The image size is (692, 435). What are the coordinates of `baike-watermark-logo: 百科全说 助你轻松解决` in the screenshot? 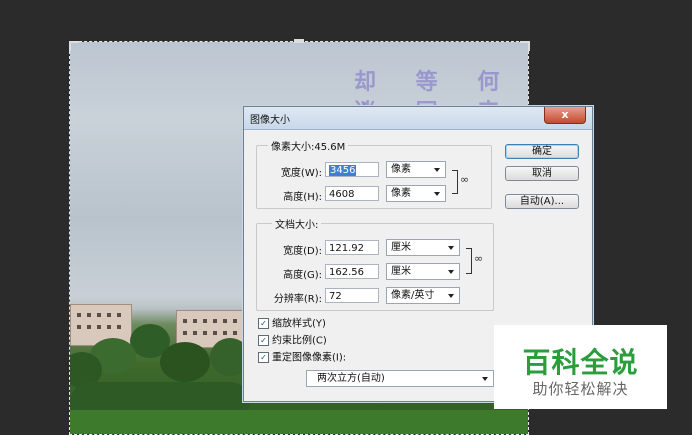 It's located at (580, 367).